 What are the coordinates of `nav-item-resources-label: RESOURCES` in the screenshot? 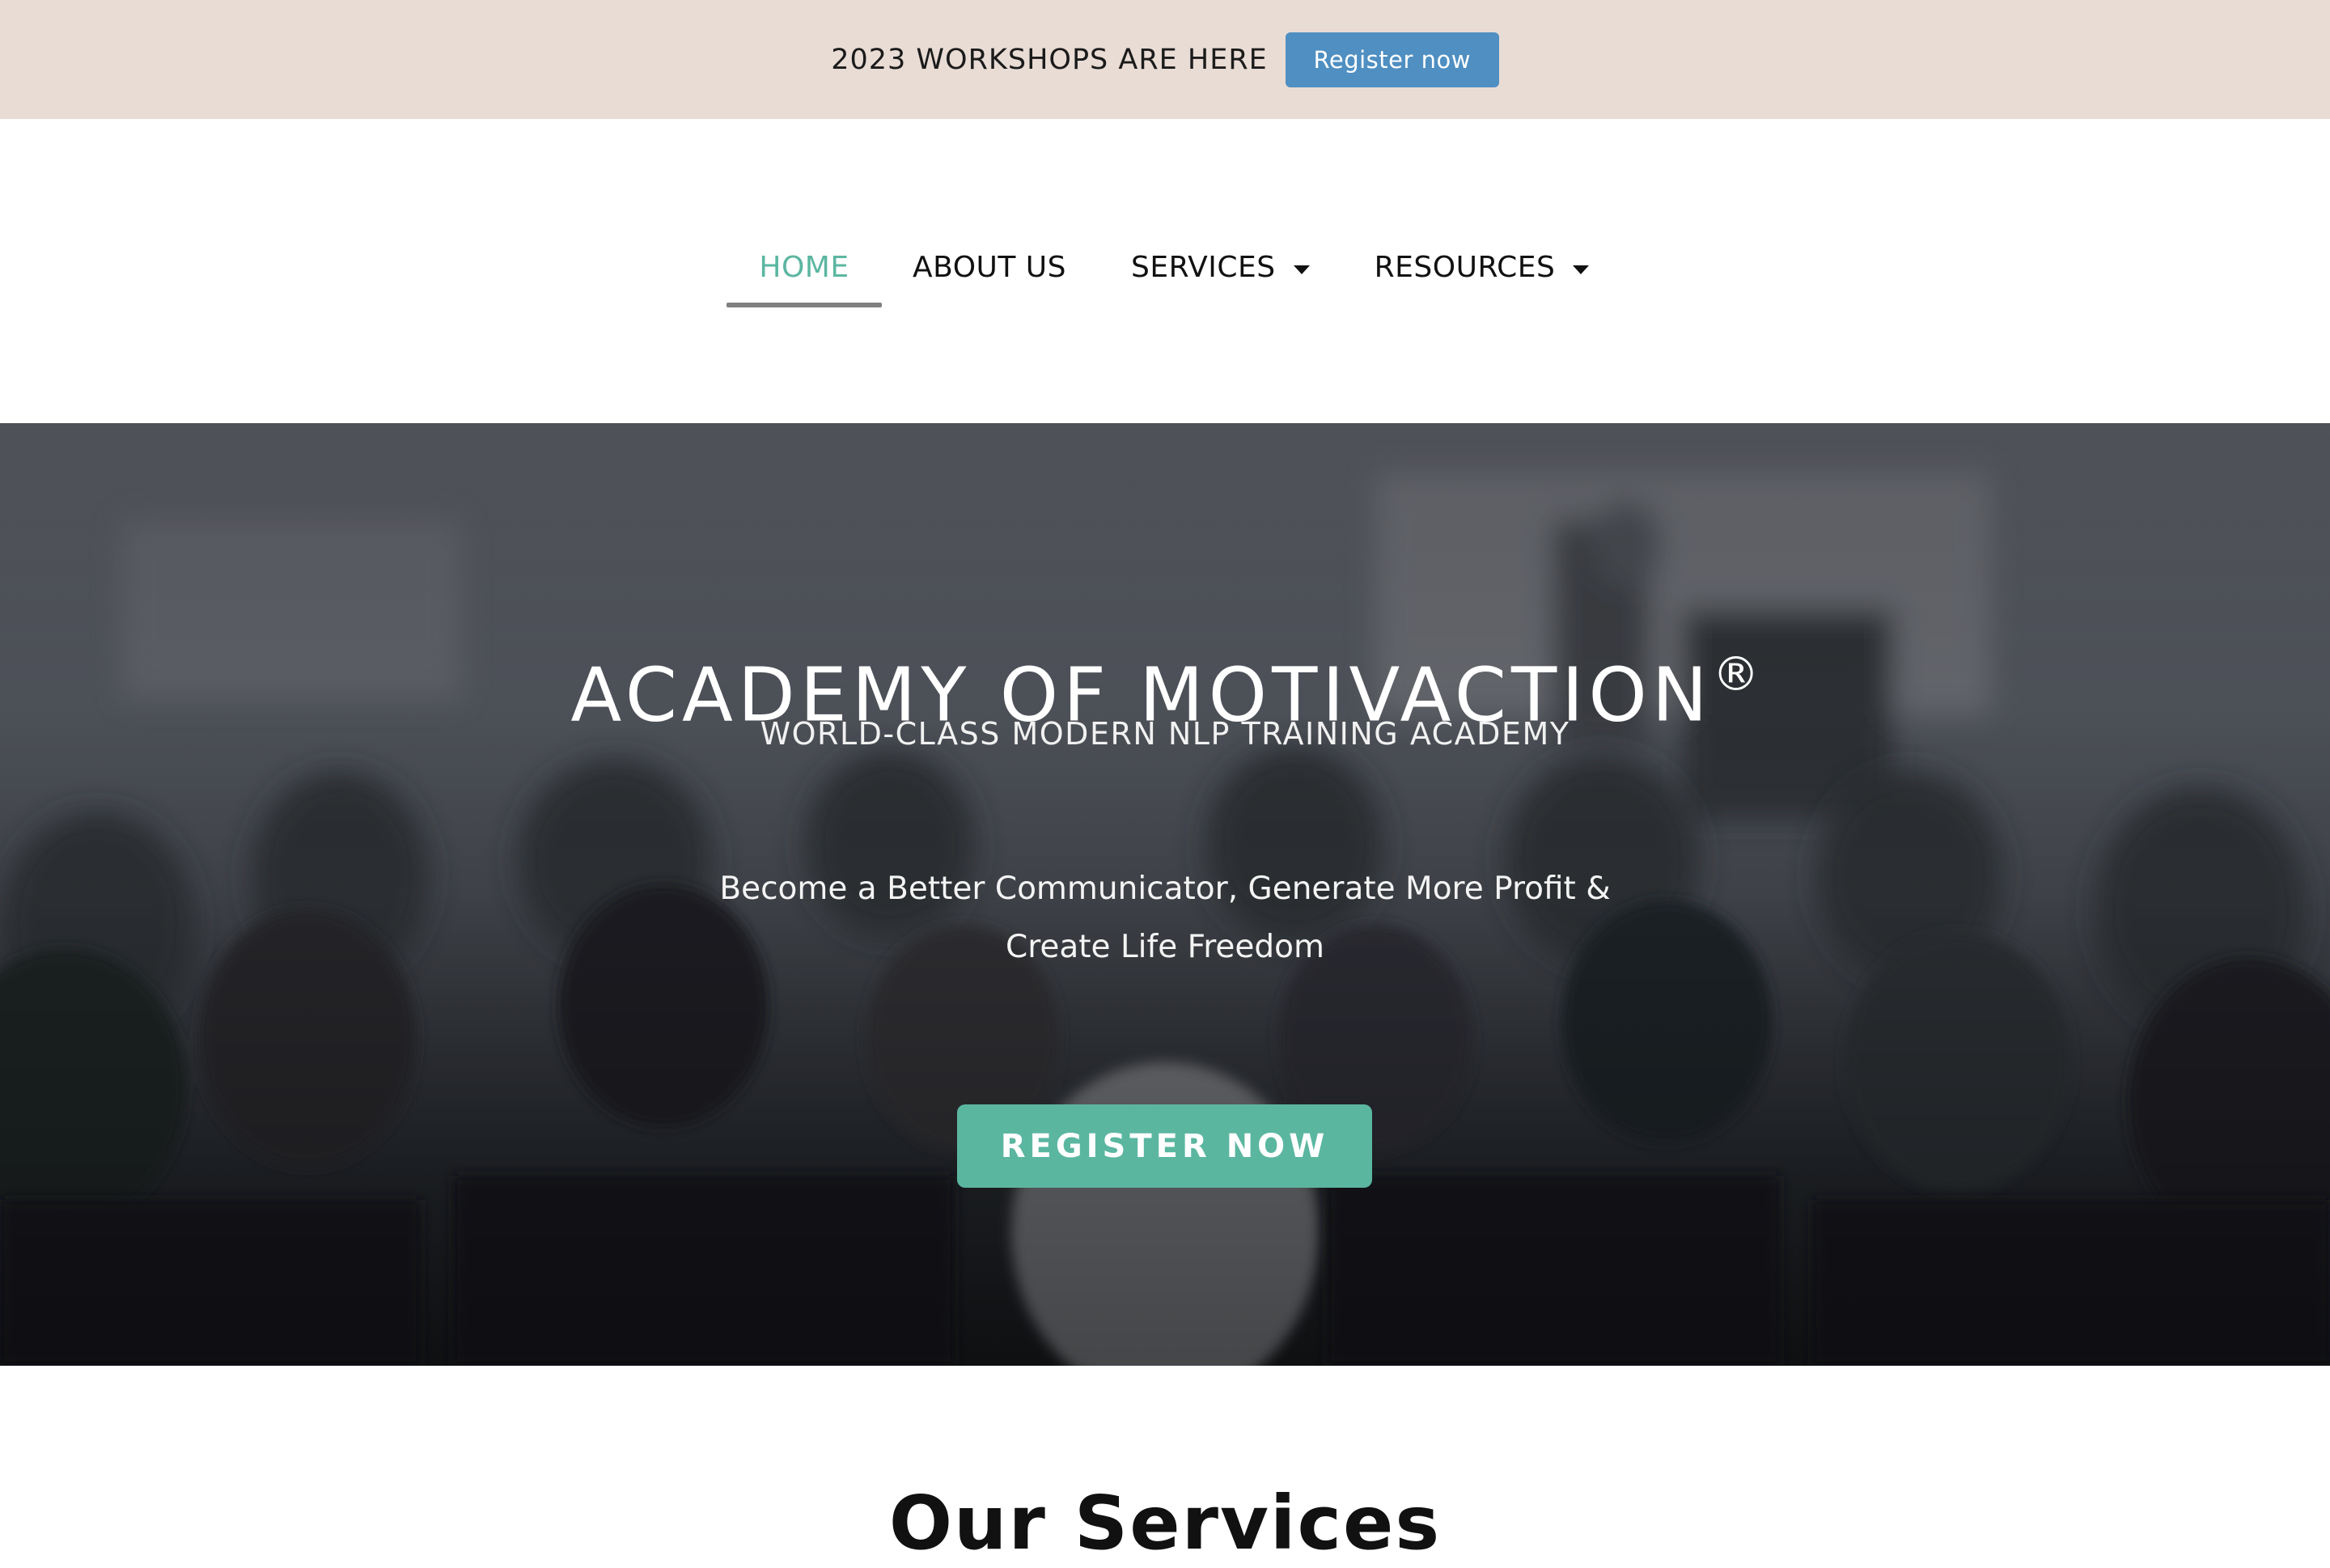 It's located at (1465, 268).